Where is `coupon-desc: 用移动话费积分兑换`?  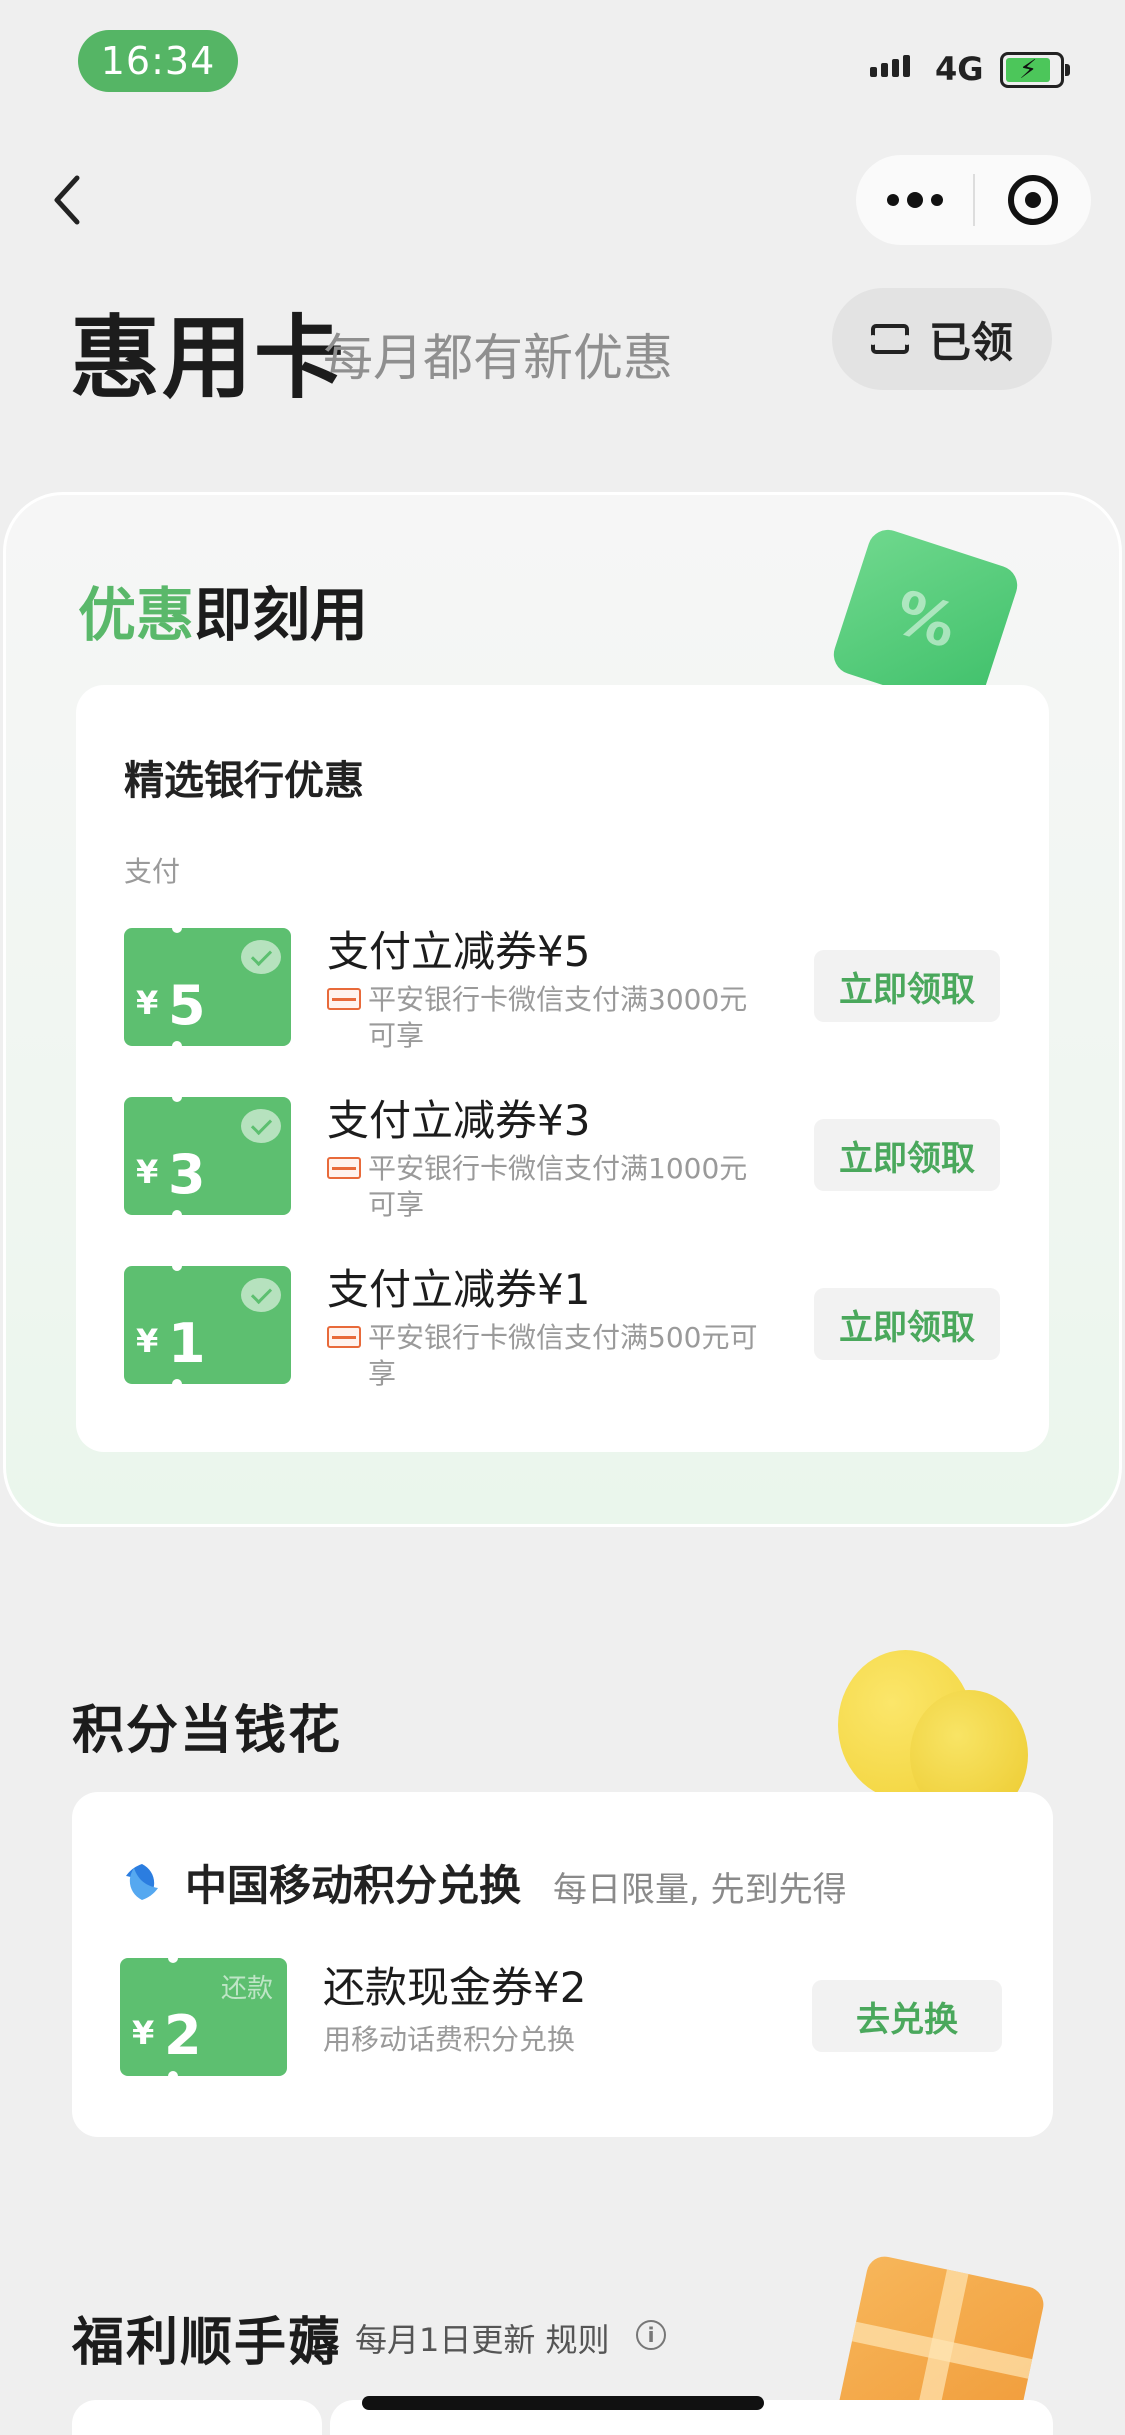 coupon-desc: 用移动话费积分兑换 is located at coordinates (449, 2039).